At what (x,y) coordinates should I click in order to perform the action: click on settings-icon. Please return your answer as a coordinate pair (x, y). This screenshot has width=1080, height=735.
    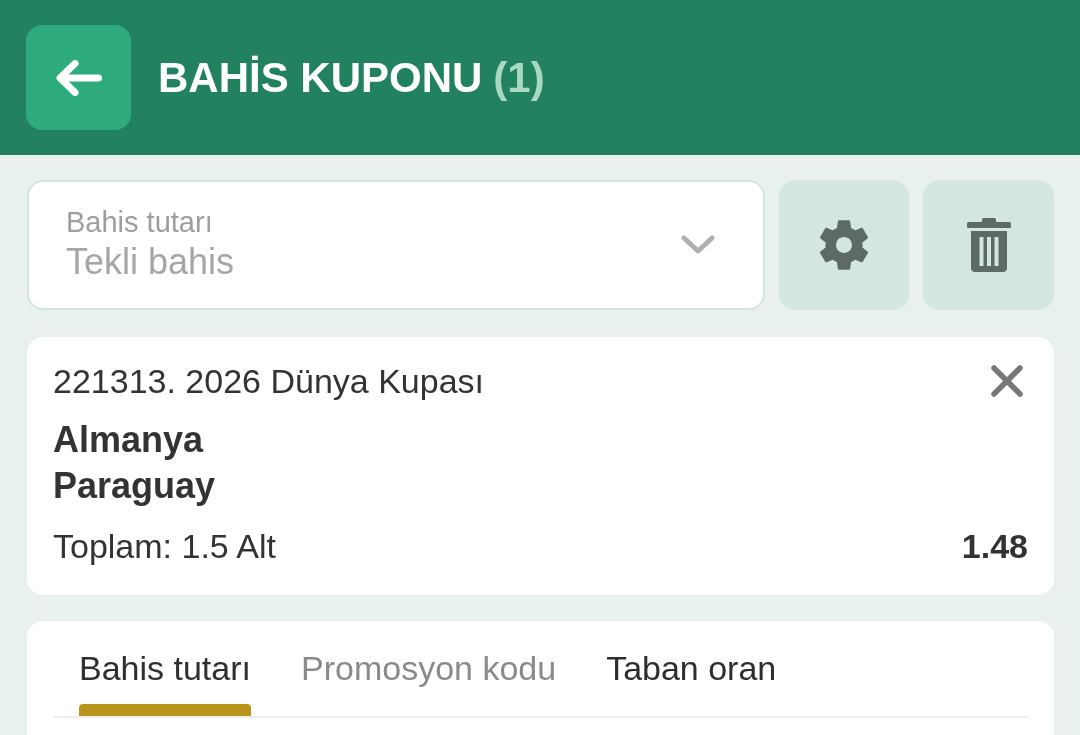
    Looking at the image, I should click on (844, 245).